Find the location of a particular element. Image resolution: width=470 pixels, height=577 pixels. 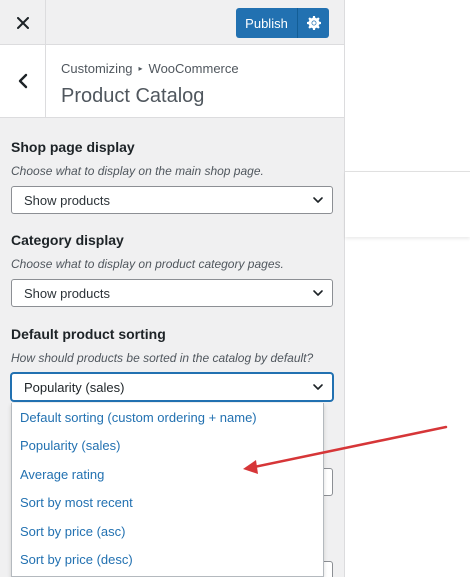

preview-panel is located at coordinates (407, 204).